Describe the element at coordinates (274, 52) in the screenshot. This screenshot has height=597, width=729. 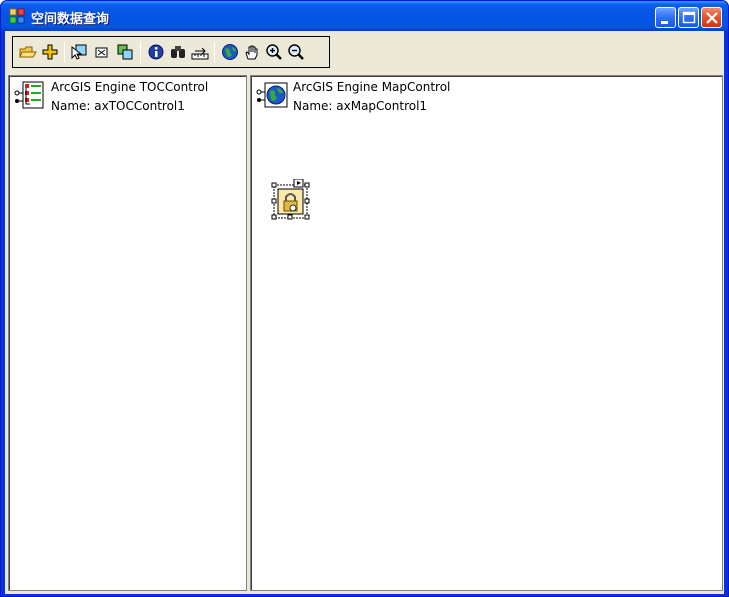
I see `zoom-in-icon` at that location.